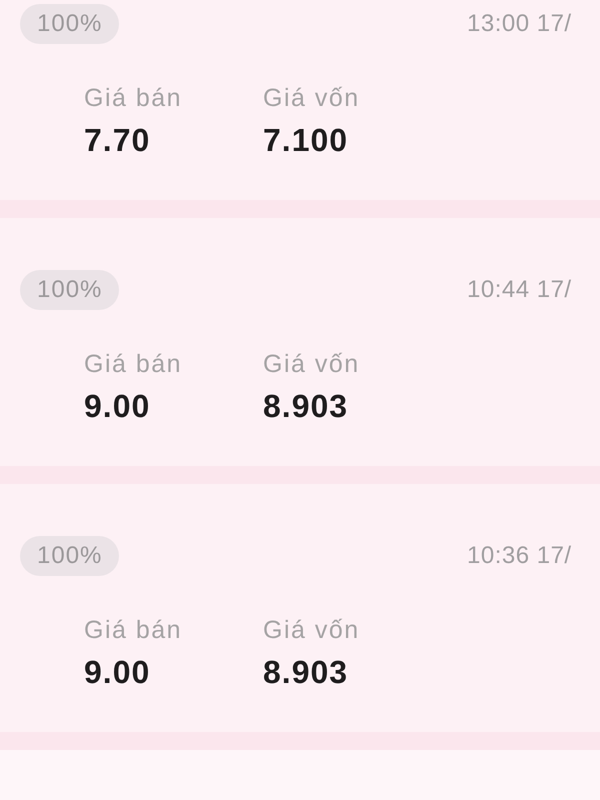 This screenshot has width=600, height=800. I want to click on timestamp: 10:44 17/, so click(520, 290).